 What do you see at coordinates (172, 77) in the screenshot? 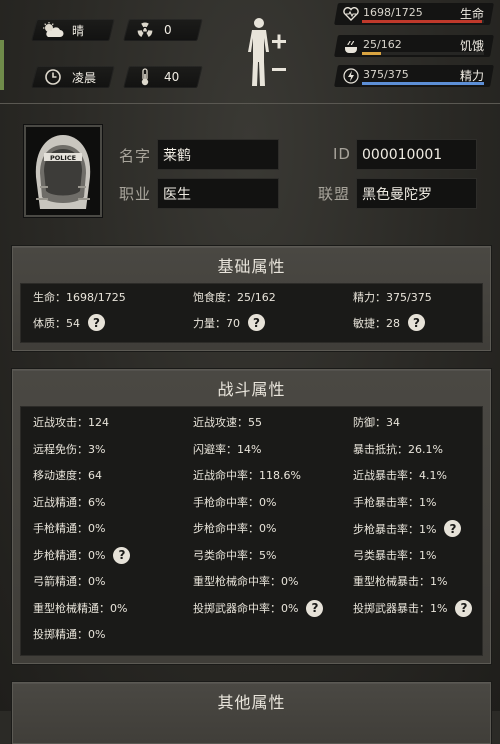
I see `temperature-value: 40` at bounding box center [172, 77].